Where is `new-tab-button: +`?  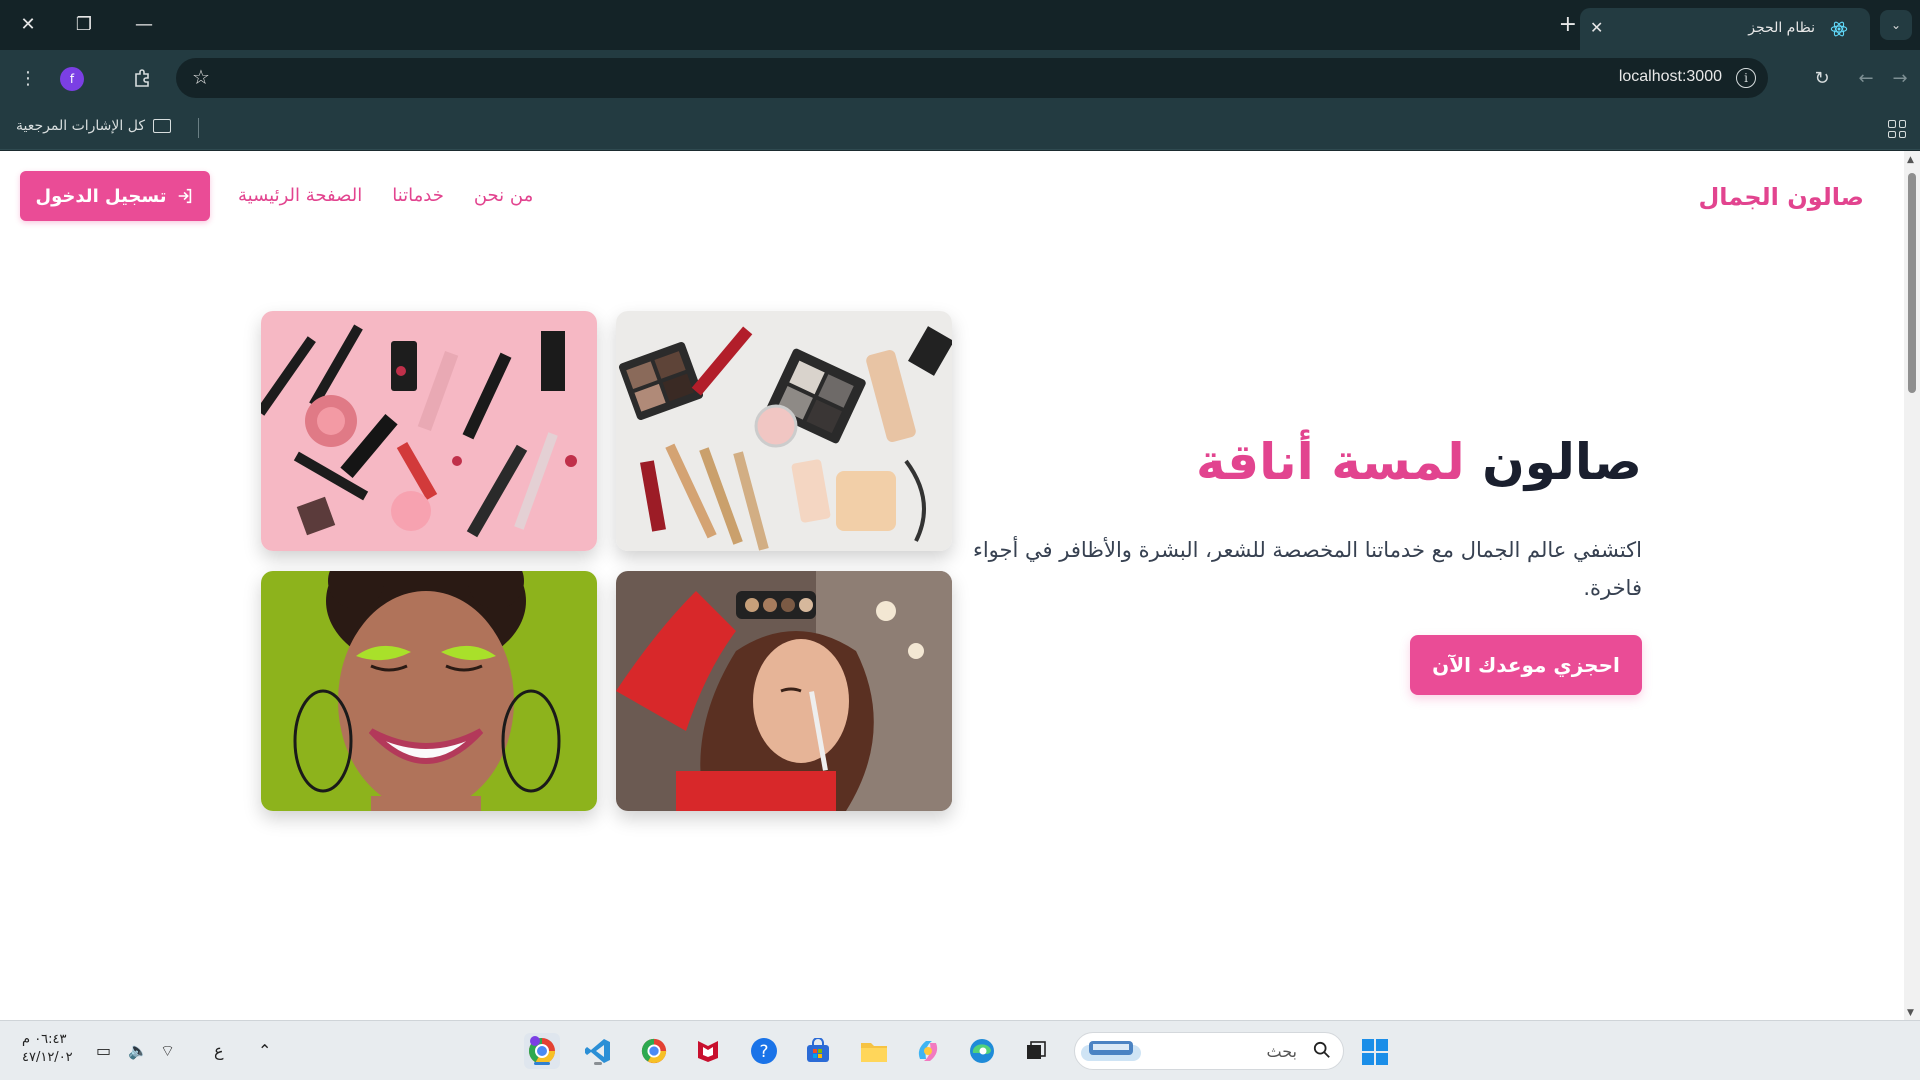
new-tab-button: + is located at coordinates (1568, 24).